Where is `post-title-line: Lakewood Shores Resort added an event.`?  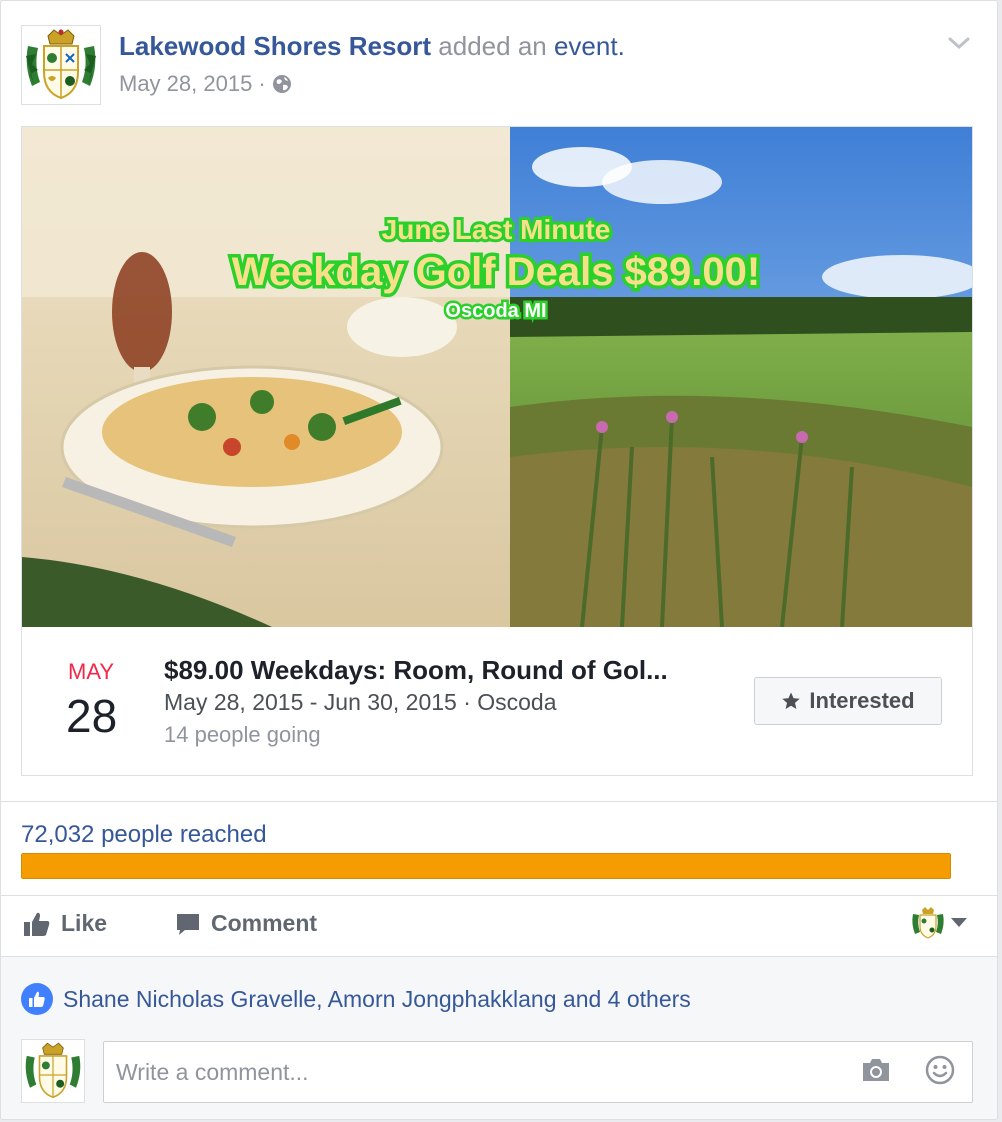 post-title-line: Lakewood Shores Resort added an event. is located at coordinates (372, 46).